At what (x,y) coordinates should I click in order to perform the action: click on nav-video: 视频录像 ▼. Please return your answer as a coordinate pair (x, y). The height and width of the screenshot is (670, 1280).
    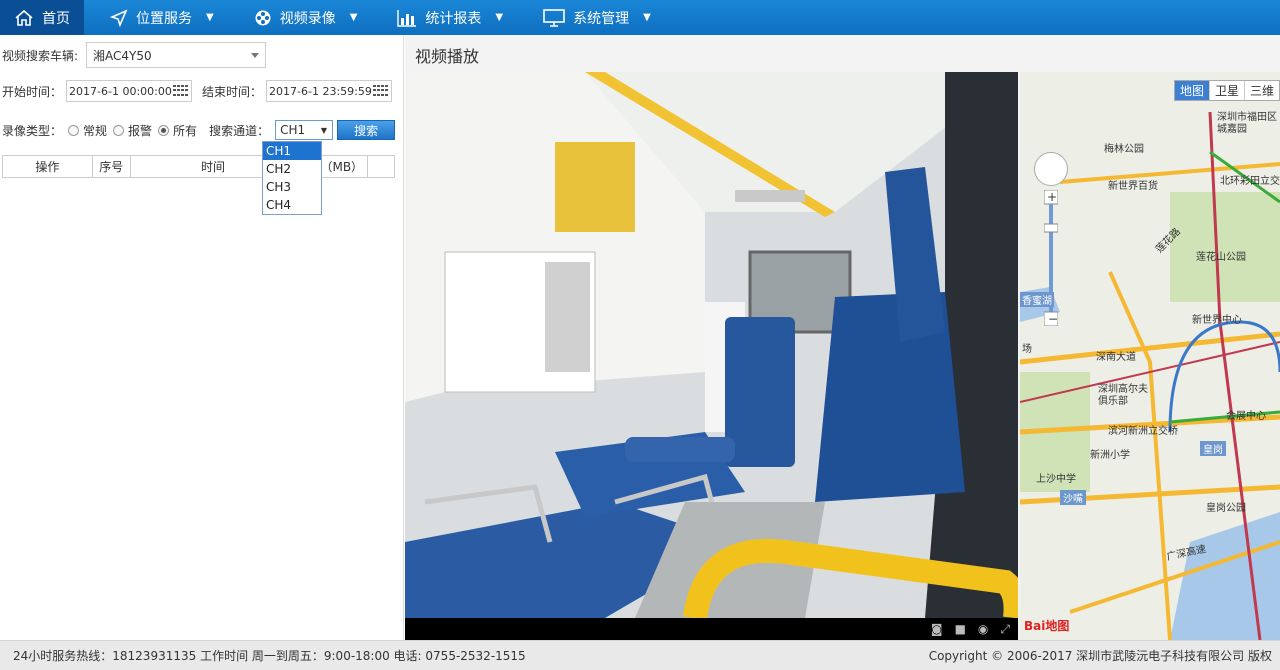
    Looking at the image, I should click on (306, 17).